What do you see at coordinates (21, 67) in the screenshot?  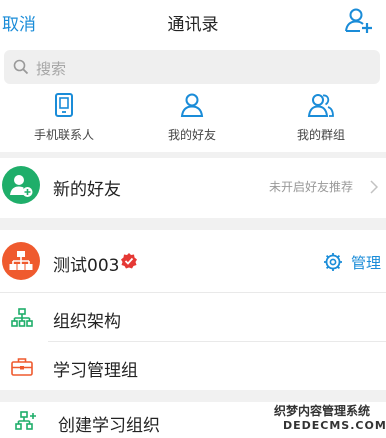 I see `search-icon` at bounding box center [21, 67].